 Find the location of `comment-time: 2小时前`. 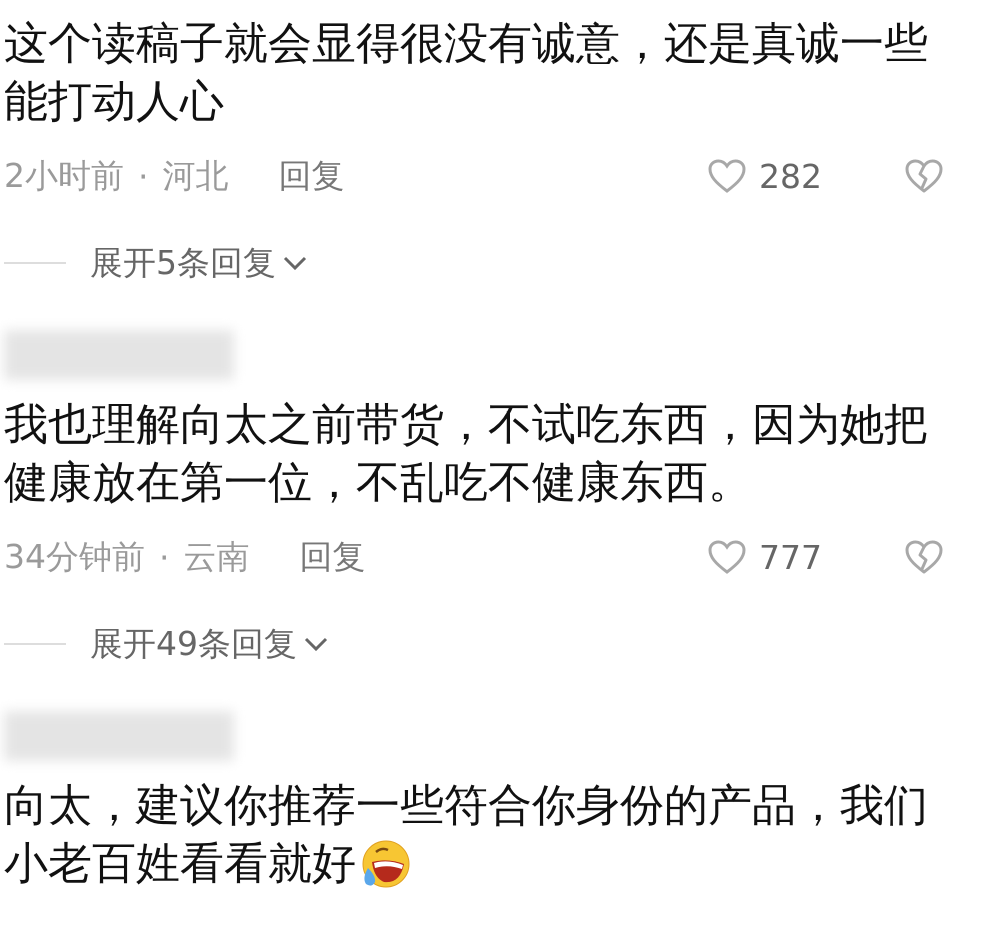

comment-time: 2小时前 is located at coordinates (64, 175).